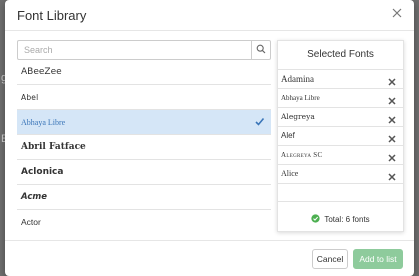 The width and height of the screenshot is (419, 276). I want to click on font-name: ABeeZee, so click(41, 72).